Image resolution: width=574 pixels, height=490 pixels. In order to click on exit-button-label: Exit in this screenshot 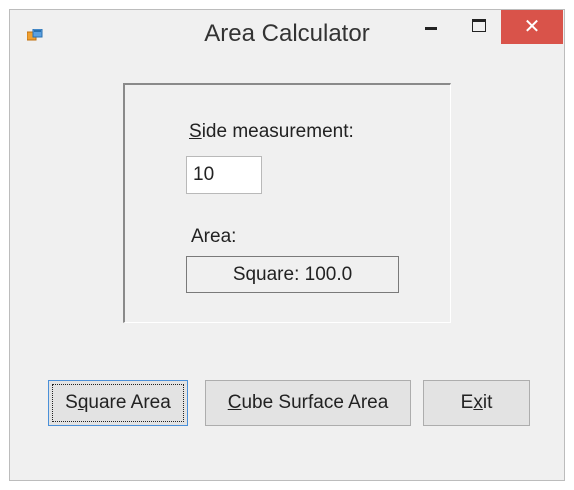, I will do `click(476, 402)`.